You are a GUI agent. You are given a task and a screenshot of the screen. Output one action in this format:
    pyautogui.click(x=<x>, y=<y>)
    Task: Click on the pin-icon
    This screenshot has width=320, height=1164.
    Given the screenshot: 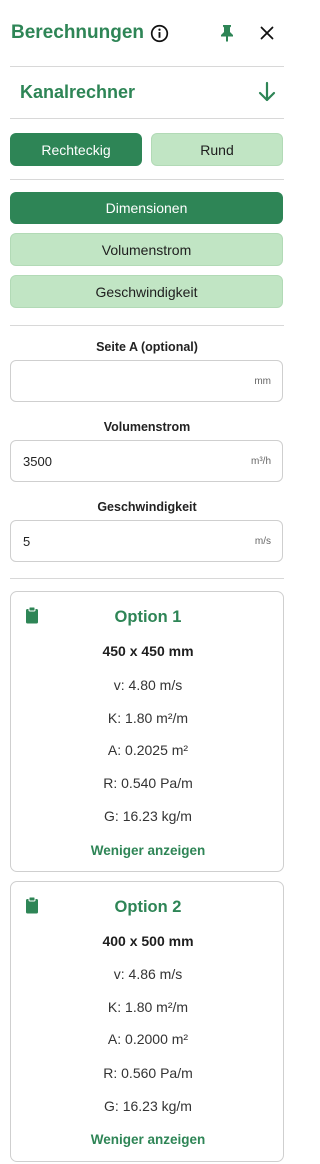 What is the action you would take?
    pyautogui.click(x=227, y=33)
    